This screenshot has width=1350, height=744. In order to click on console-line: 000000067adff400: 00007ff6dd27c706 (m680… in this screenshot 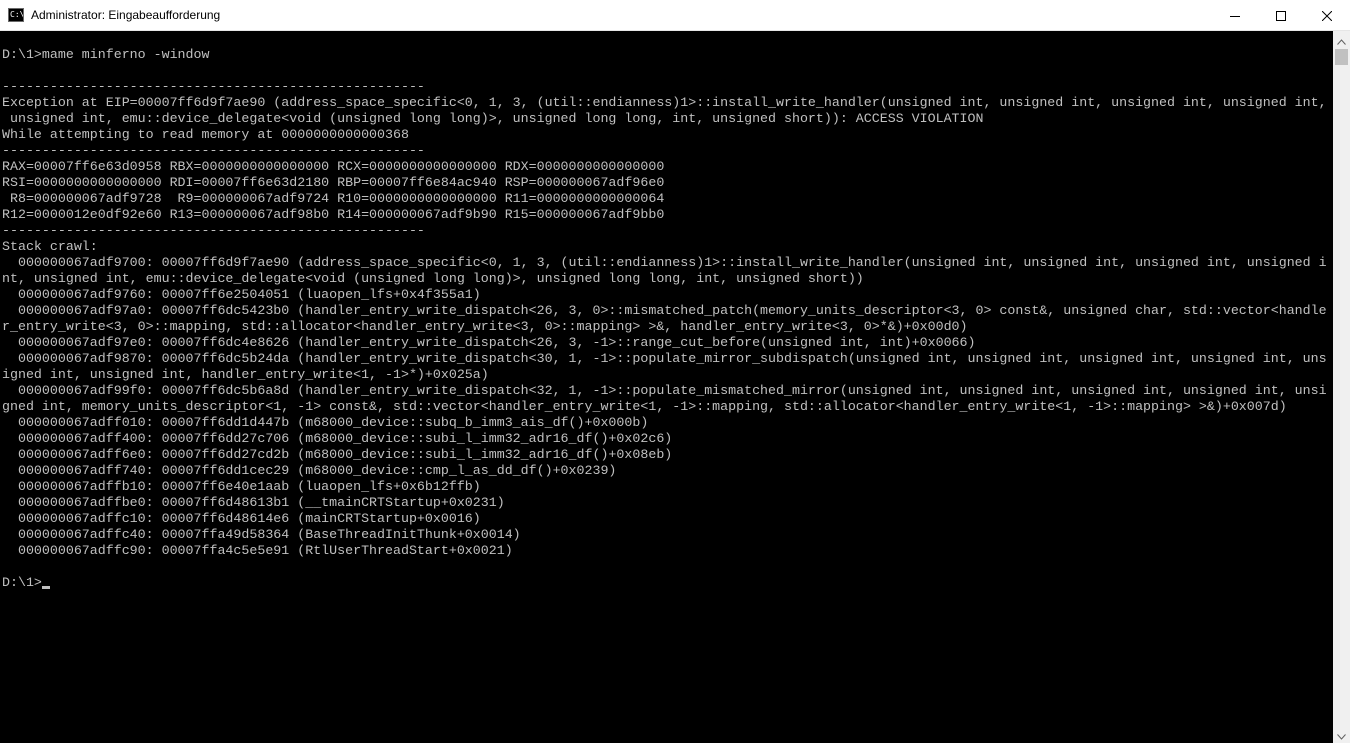, I will do `click(337, 438)`.